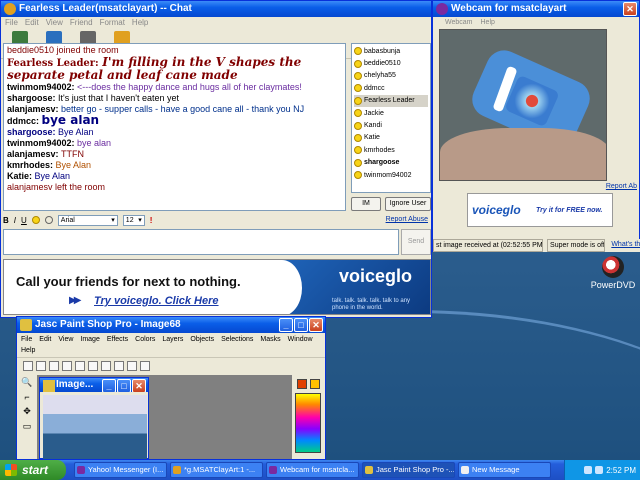 The image size is (640, 480). Describe the element at coordinates (145, 365) in the screenshot. I see `zoom-icon` at that location.